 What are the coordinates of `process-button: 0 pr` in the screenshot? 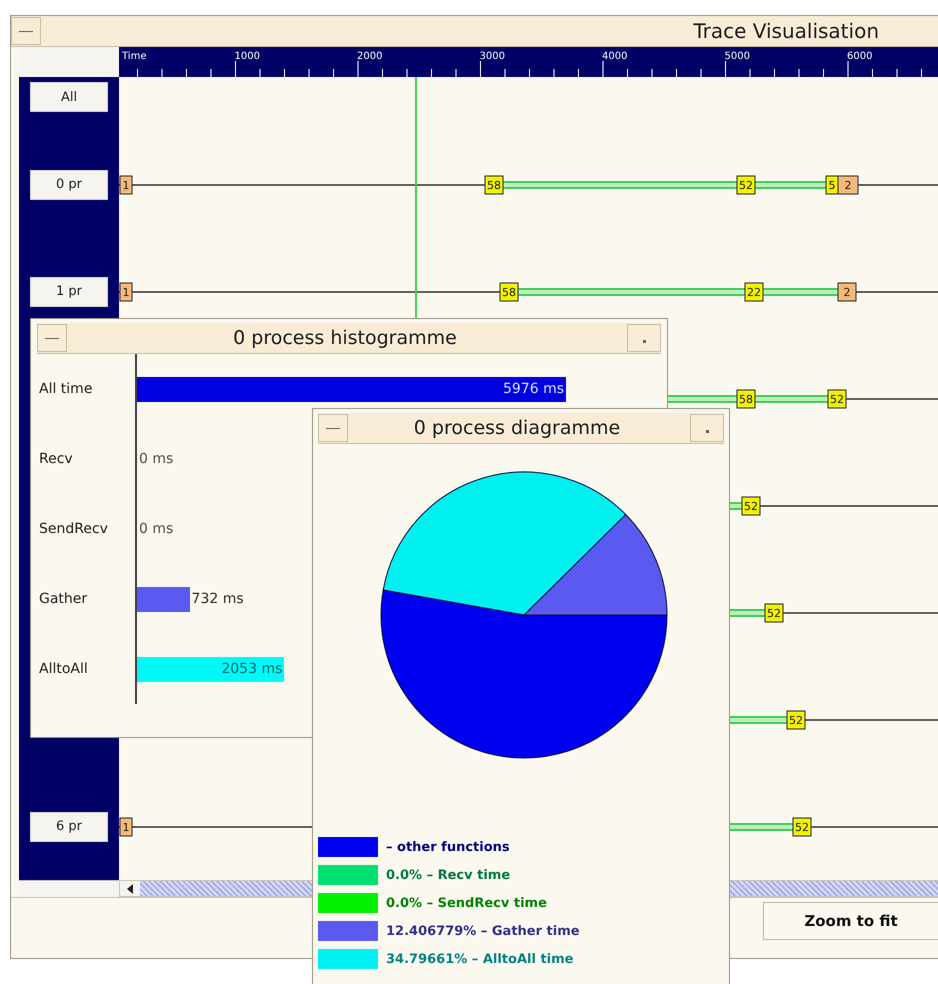 It's located at (69, 185).